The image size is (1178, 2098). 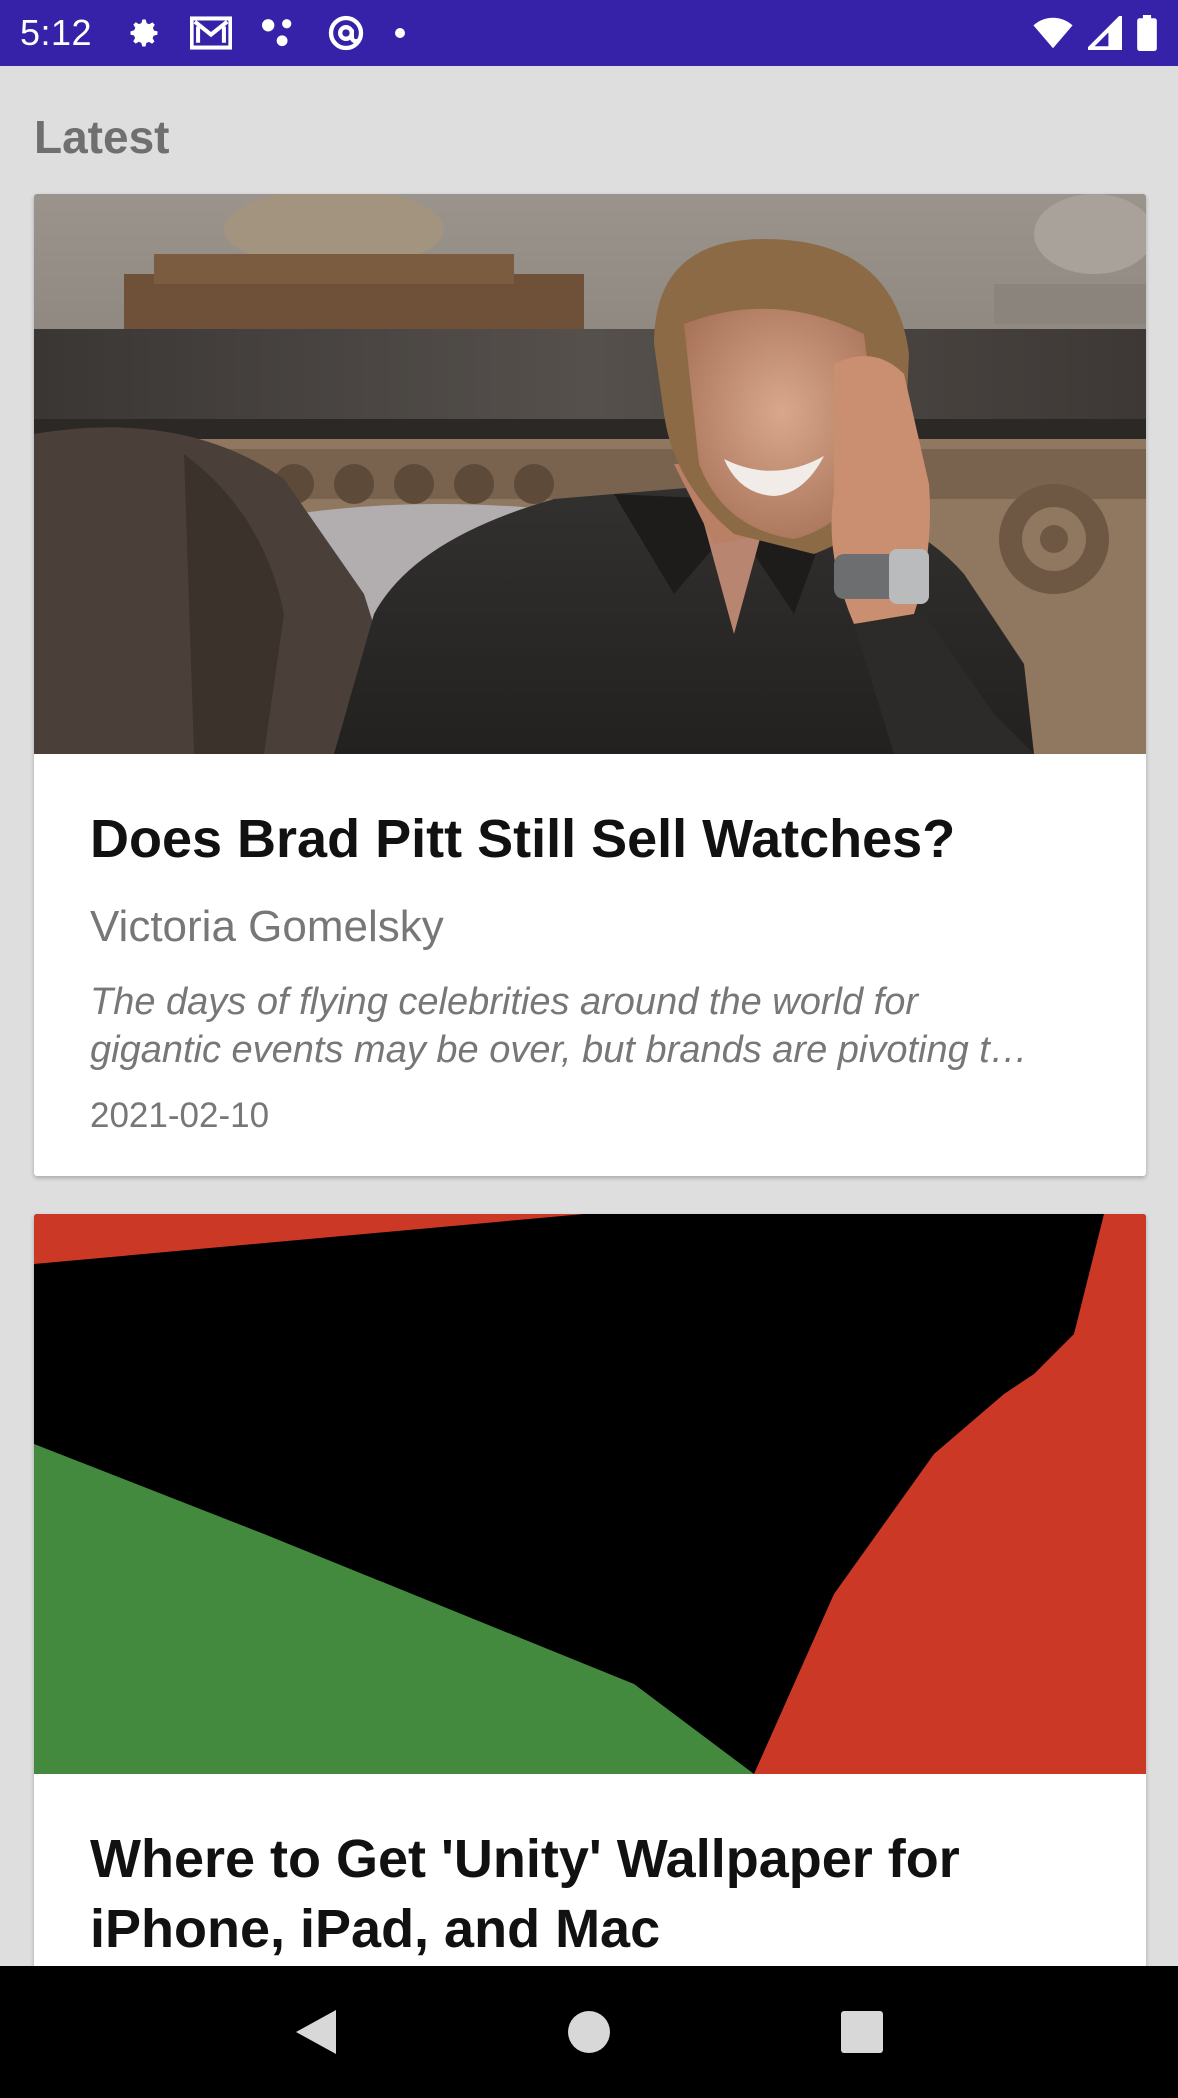 What do you see at coordinates (590, 839) in the screenshot?
I see `article-title: Does Brad Pitt Still Sell Watches?` at bounding box center [590, 839].